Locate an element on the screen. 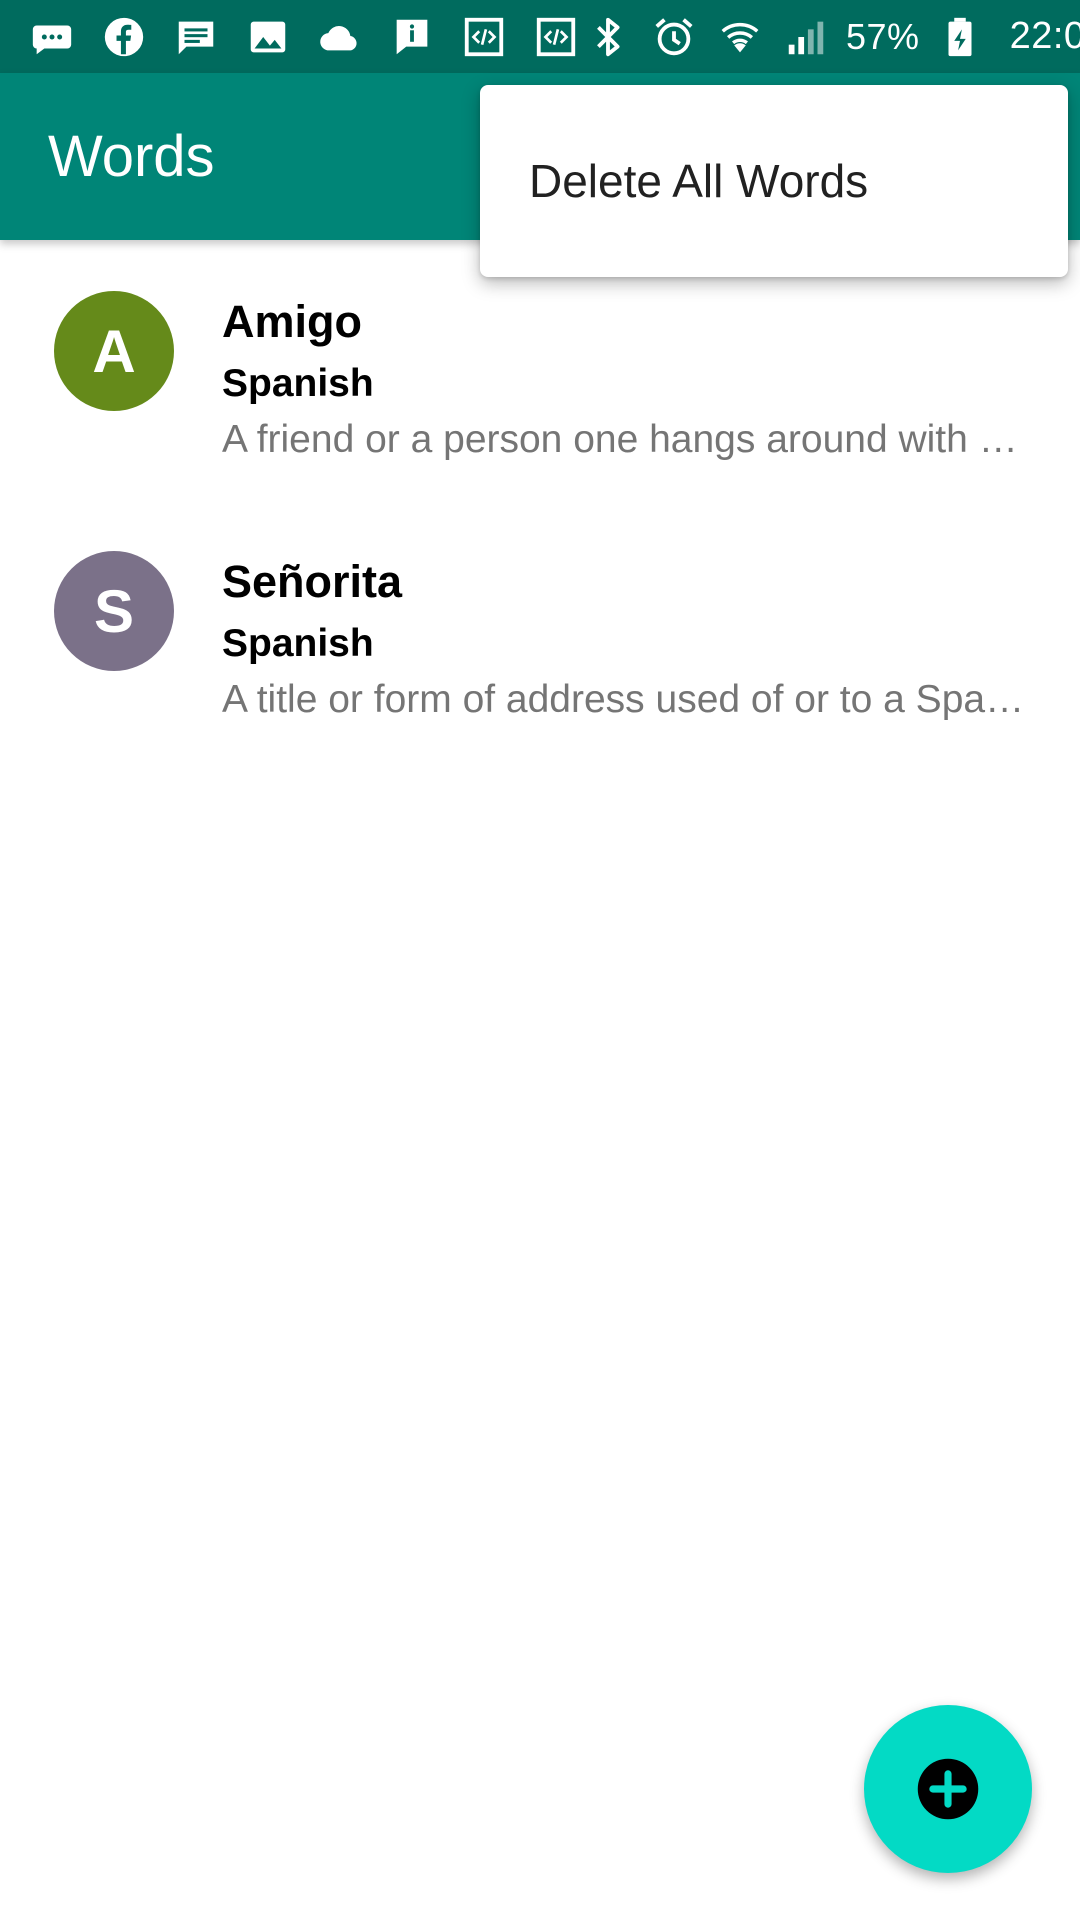 This screenshot has width=1080, height=1920. status-bar: 57% 22:06 is located at coordinates (540, 36).